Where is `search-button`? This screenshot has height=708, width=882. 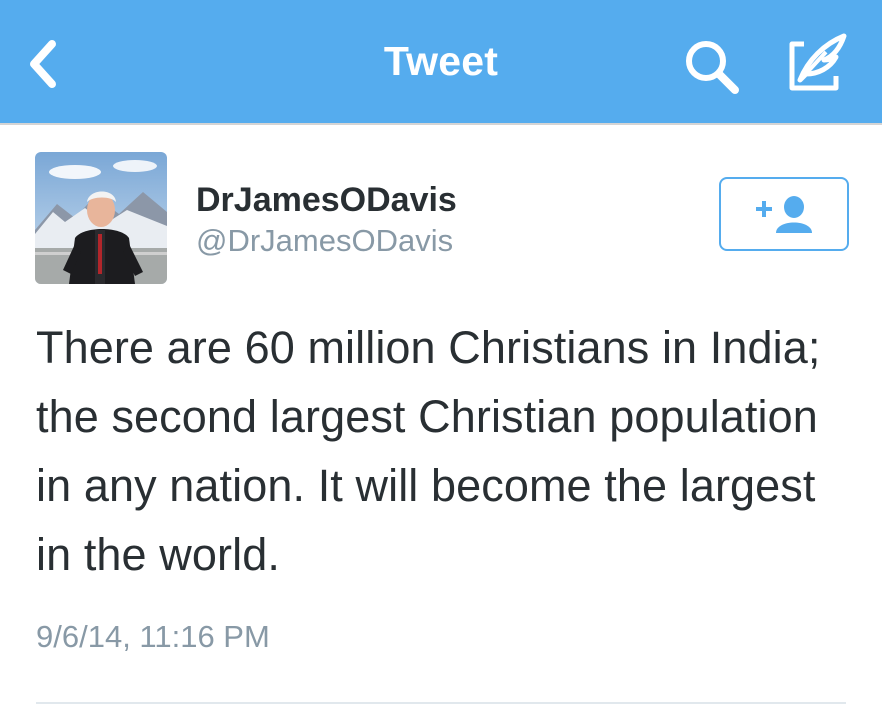 search-button is located at coordinates (713, 67).